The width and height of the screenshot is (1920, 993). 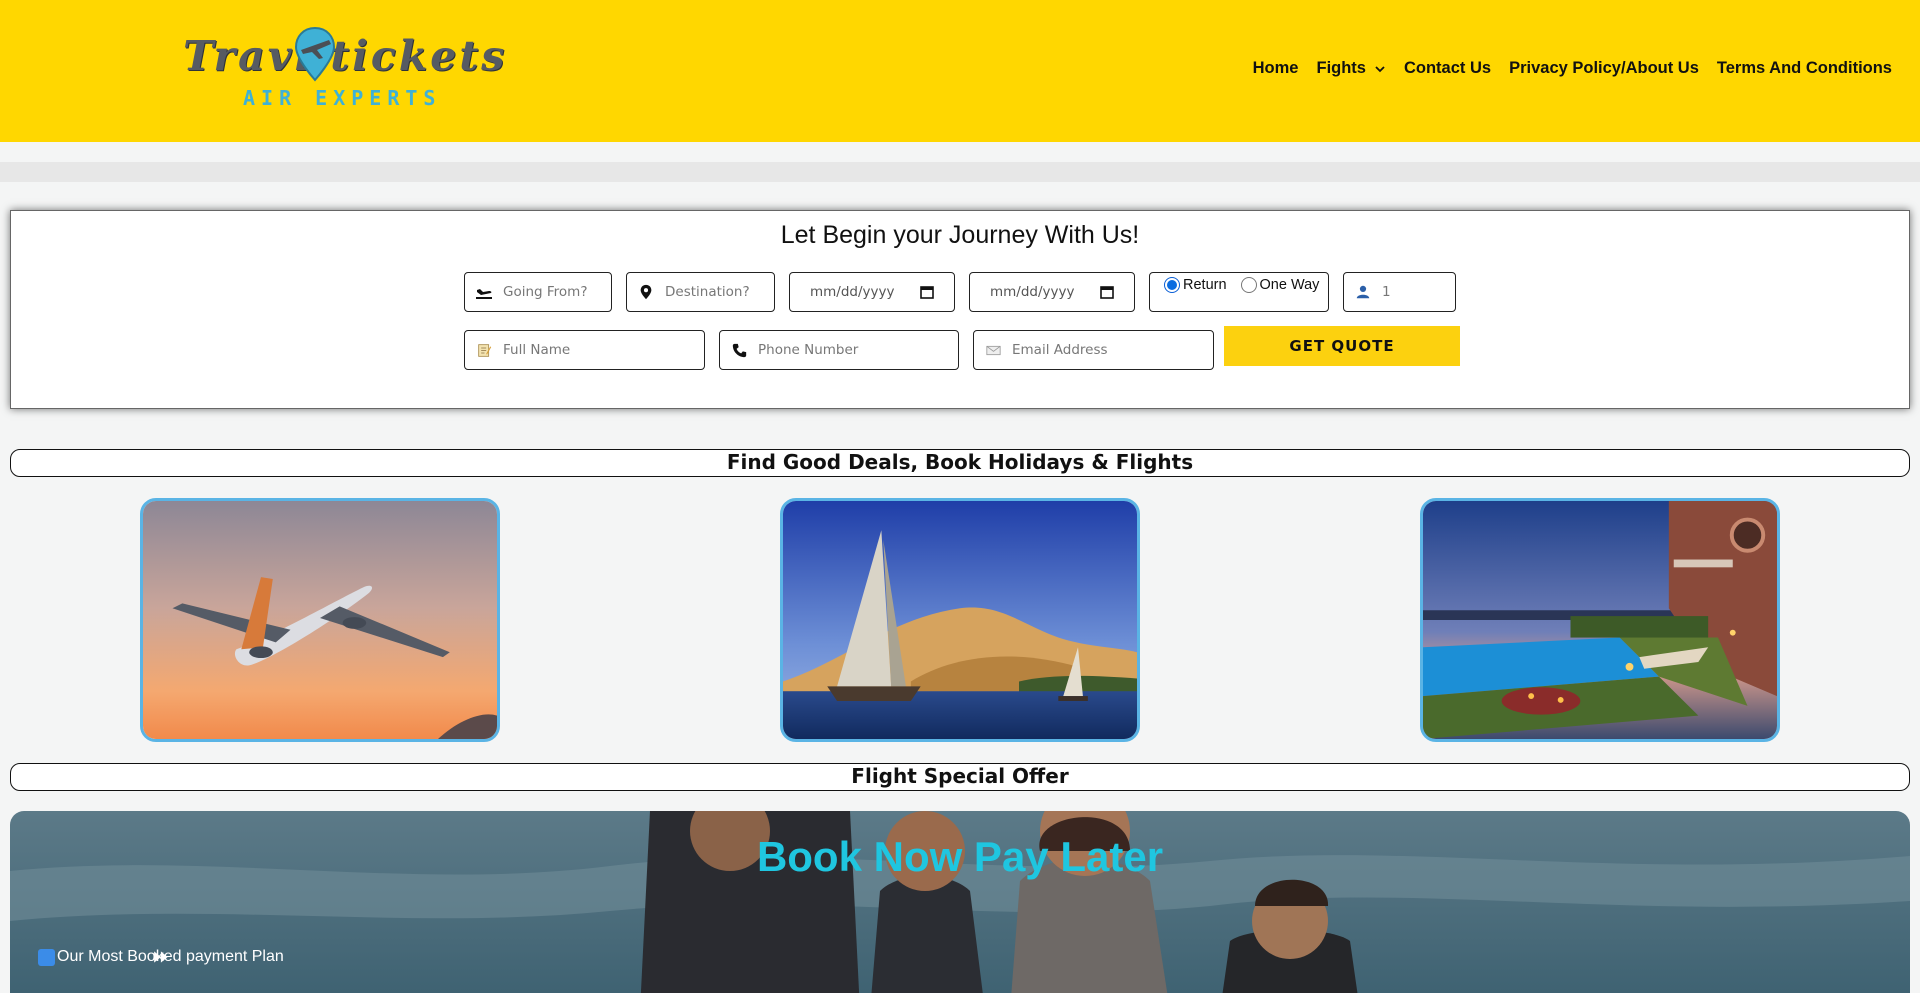 I want to click on full-name-input: Full Name, so click(x=584, y=350).